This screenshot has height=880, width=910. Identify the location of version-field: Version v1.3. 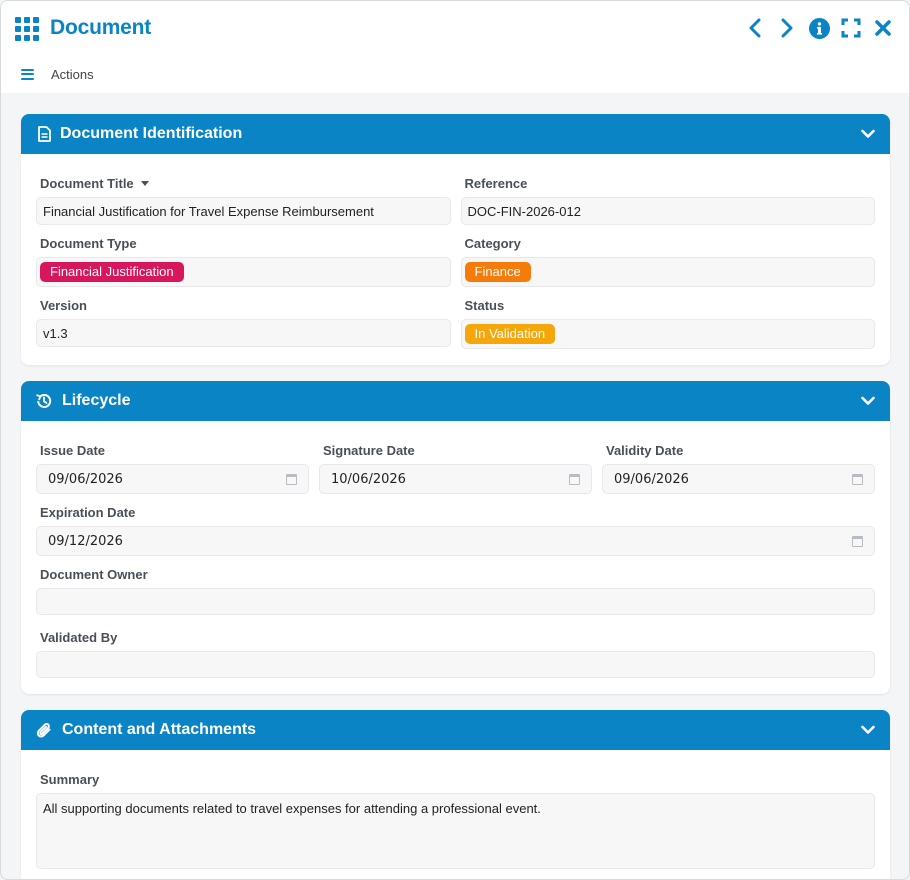
(243, 323).